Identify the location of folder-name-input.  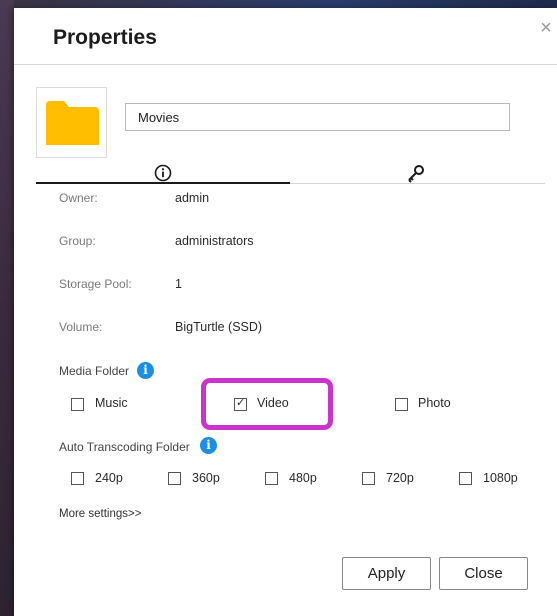
(317, 117).